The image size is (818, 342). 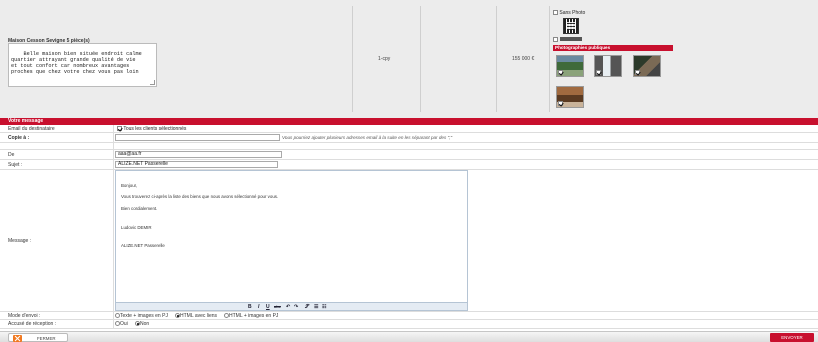 What do you see at coordinates (24, 316) in the screenshot?
I see `mode-label: Mode d'envoi :` at bounding box center [24, 316].